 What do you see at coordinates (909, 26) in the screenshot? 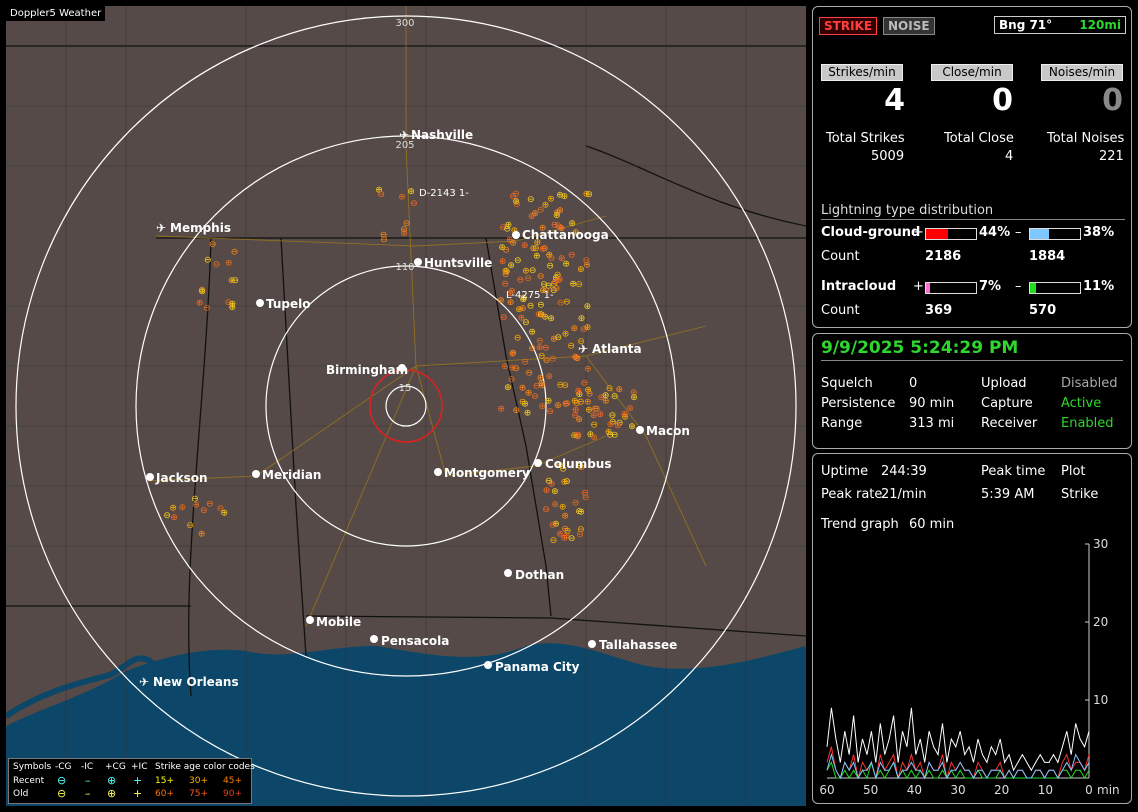
I see `noise-mode-button: NOISE` at bounding box center [909, 26].